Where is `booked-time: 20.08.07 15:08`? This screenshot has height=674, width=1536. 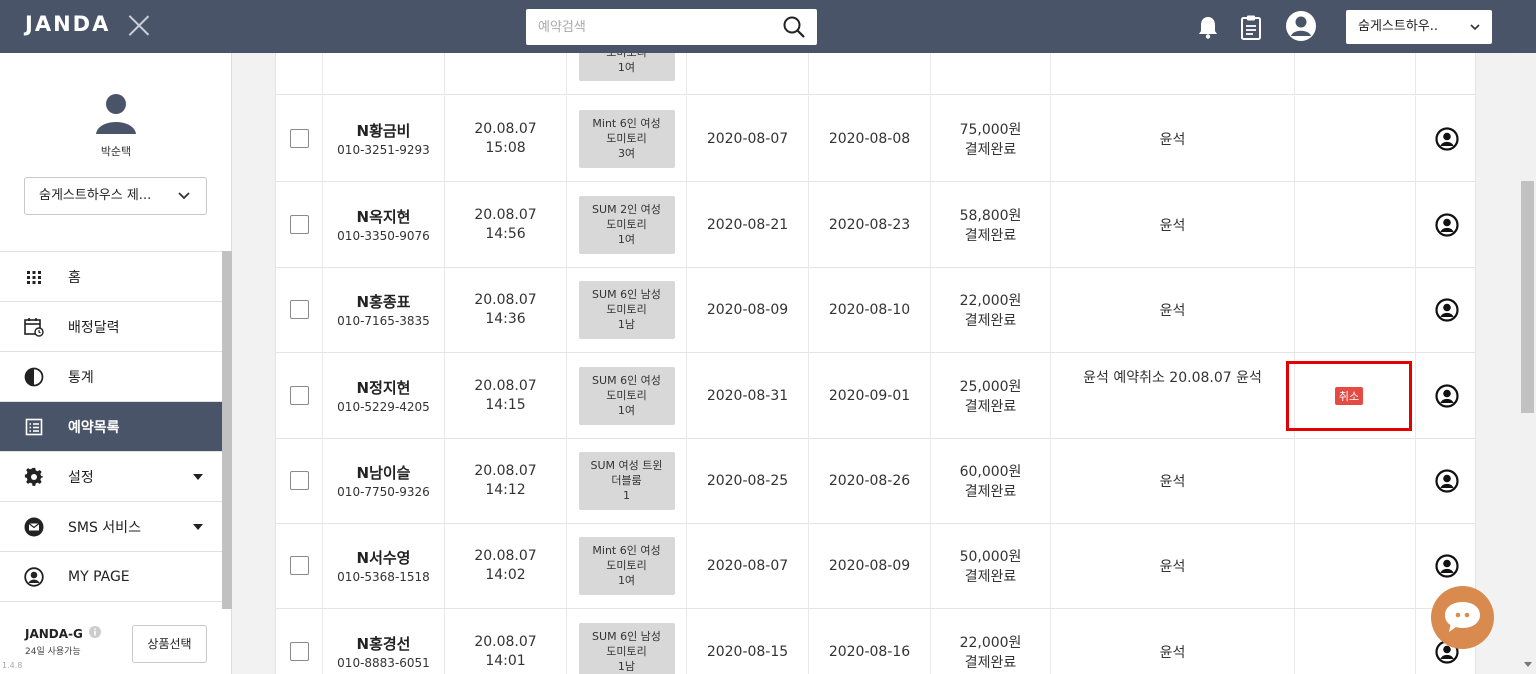
booked-time: 20.08.07 15:08 is located at coordinates (505, 138).